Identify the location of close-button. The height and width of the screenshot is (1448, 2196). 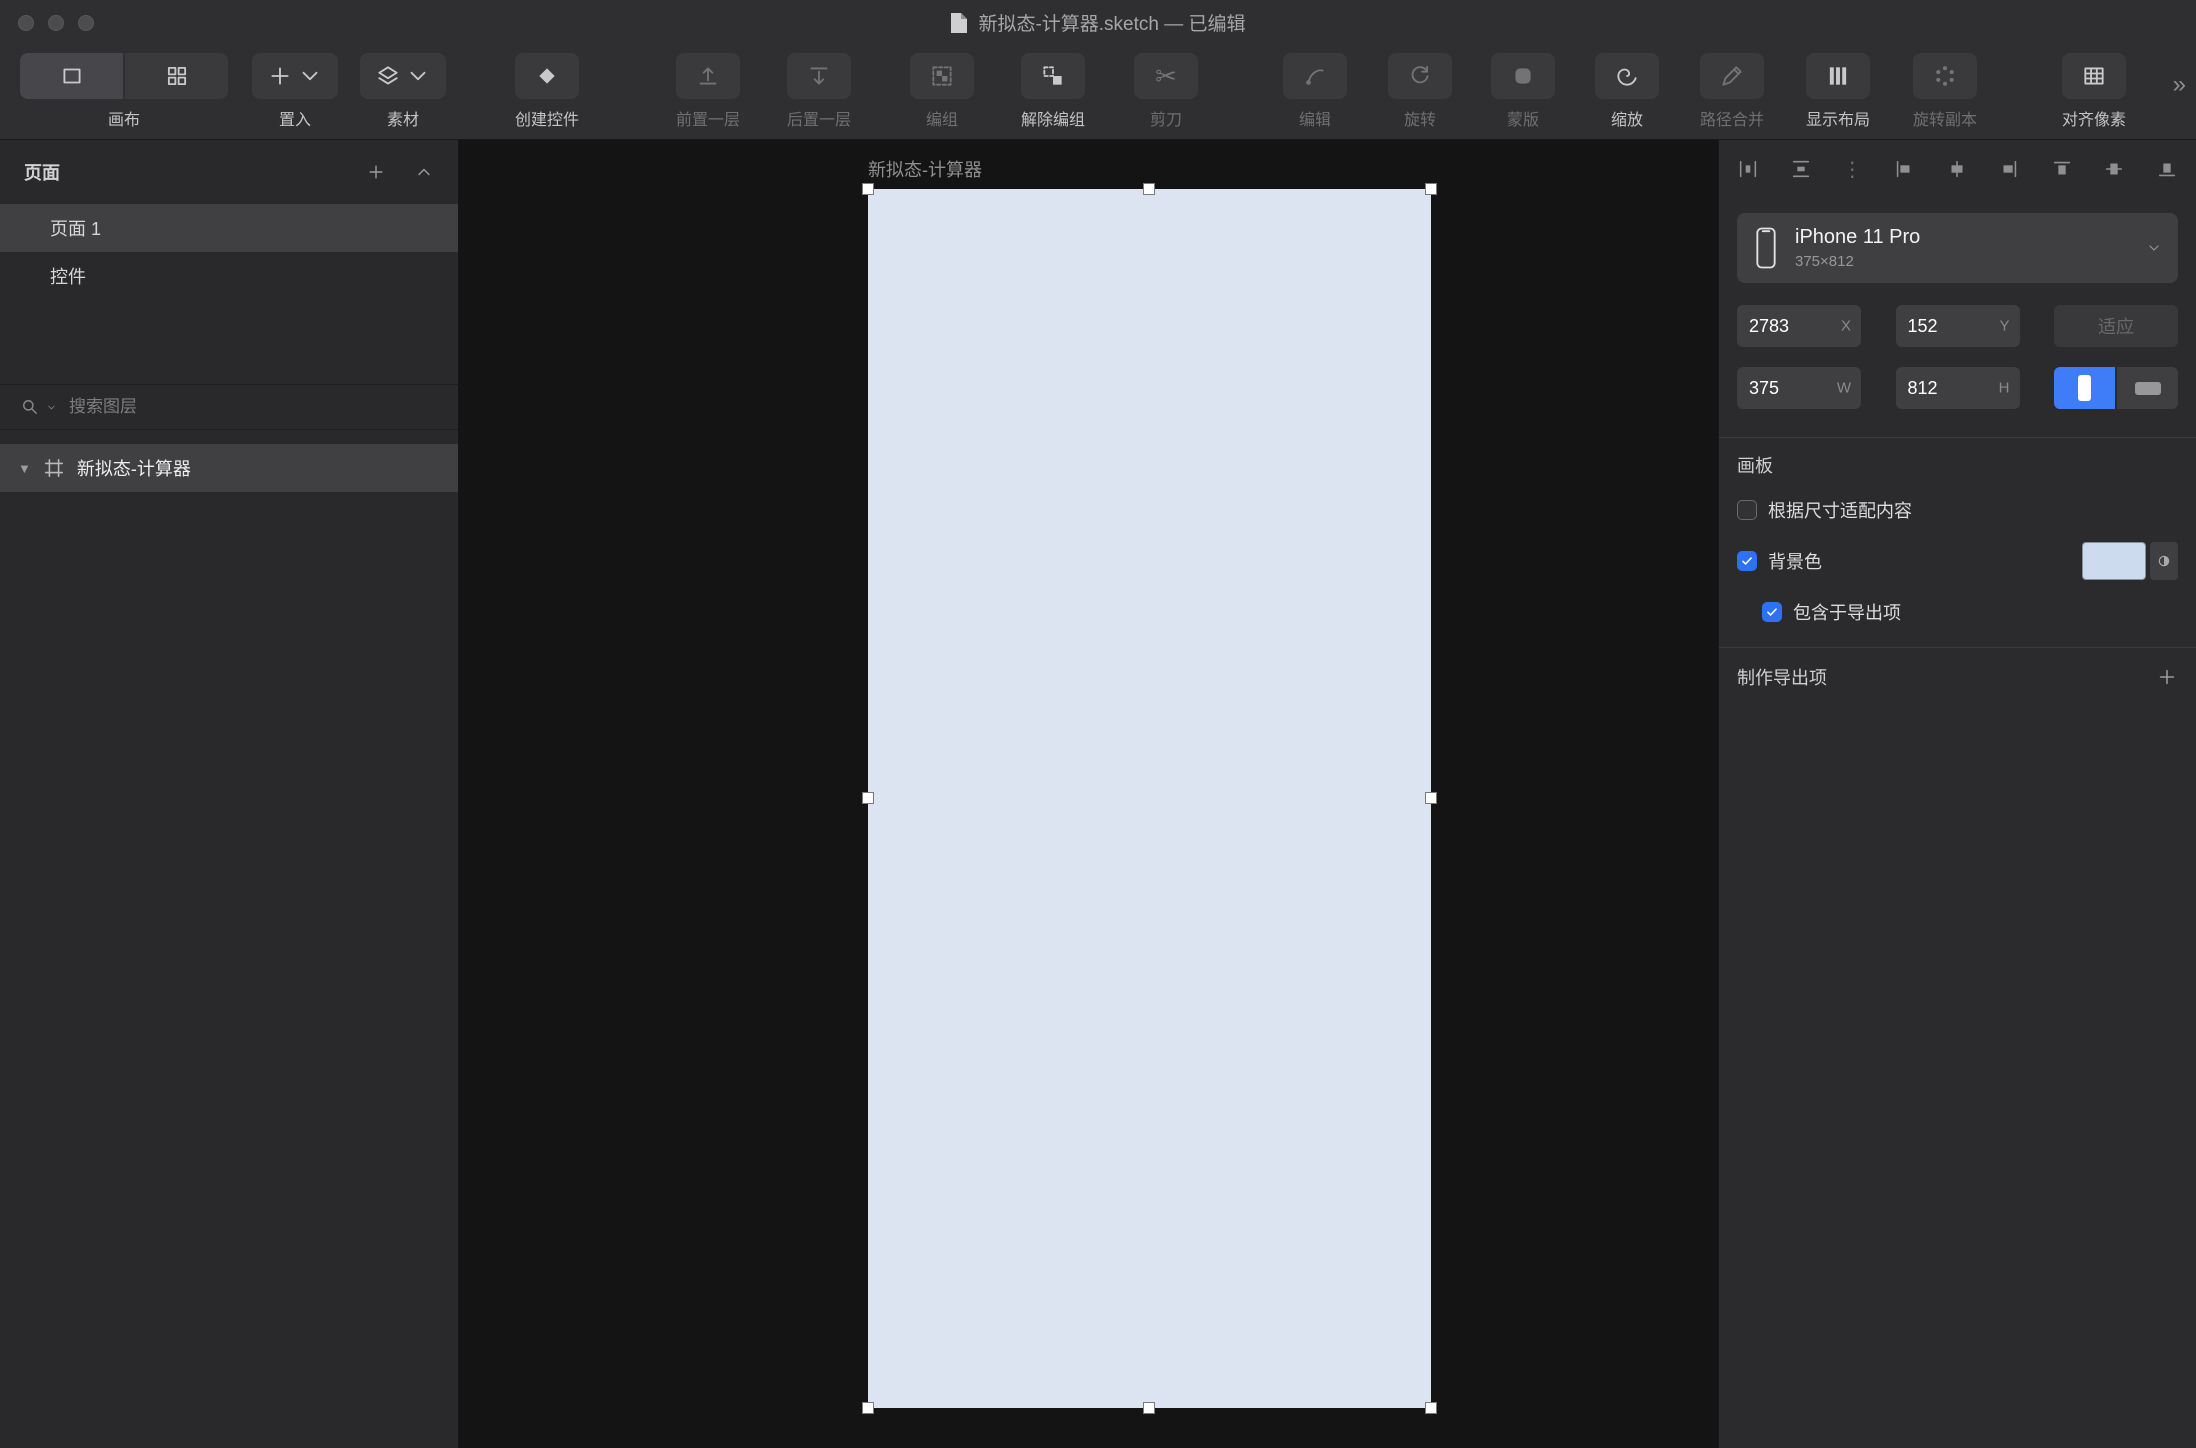
(26, 22).